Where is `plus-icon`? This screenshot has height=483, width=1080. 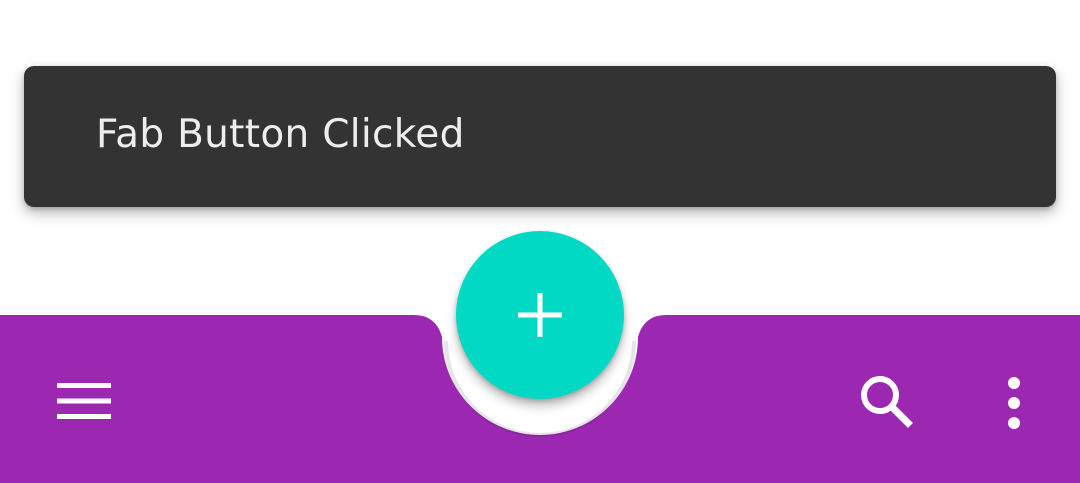 plus-icon is located at coordinates (540, 315).